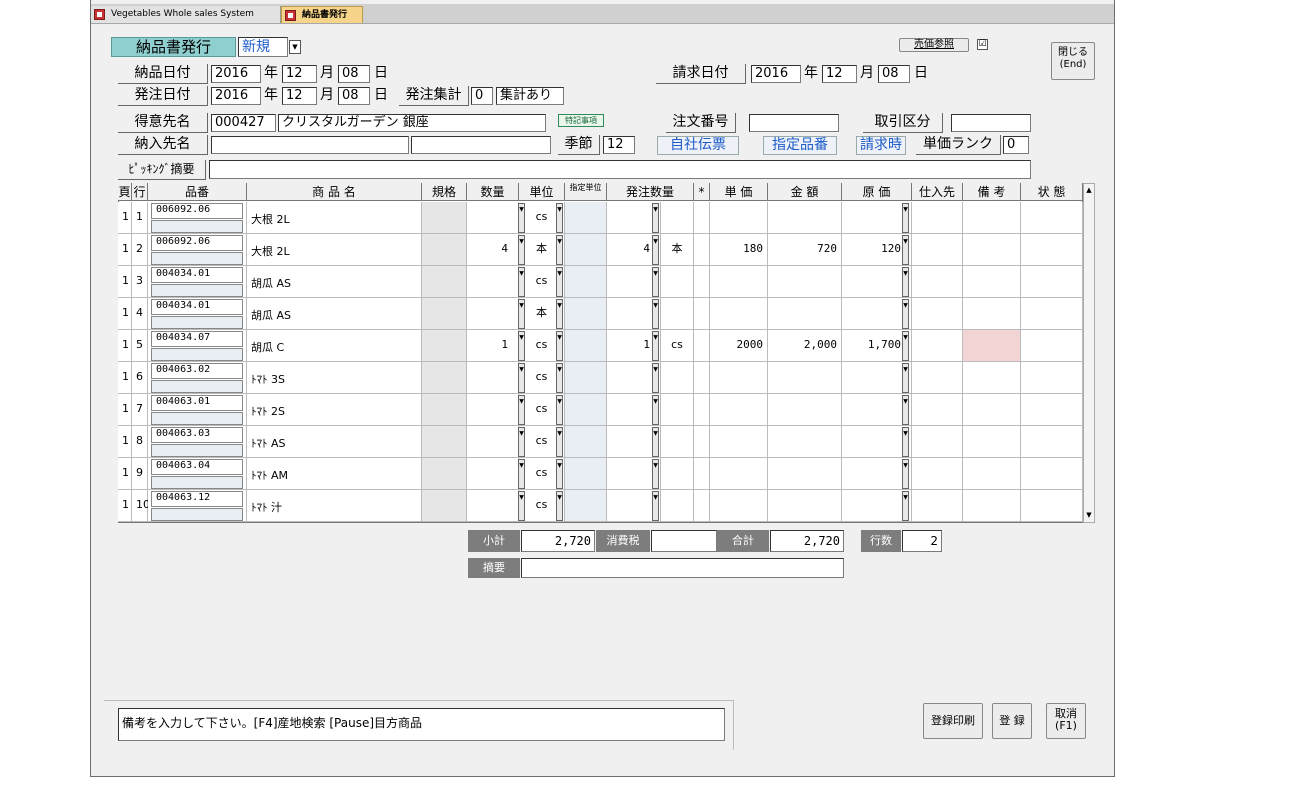 Image resolution: width=1307 pixels, height=791 pixels. Describe the element at coordinates (197, 275) in the screenshot. I see `item-code: 004034.01` at that location.